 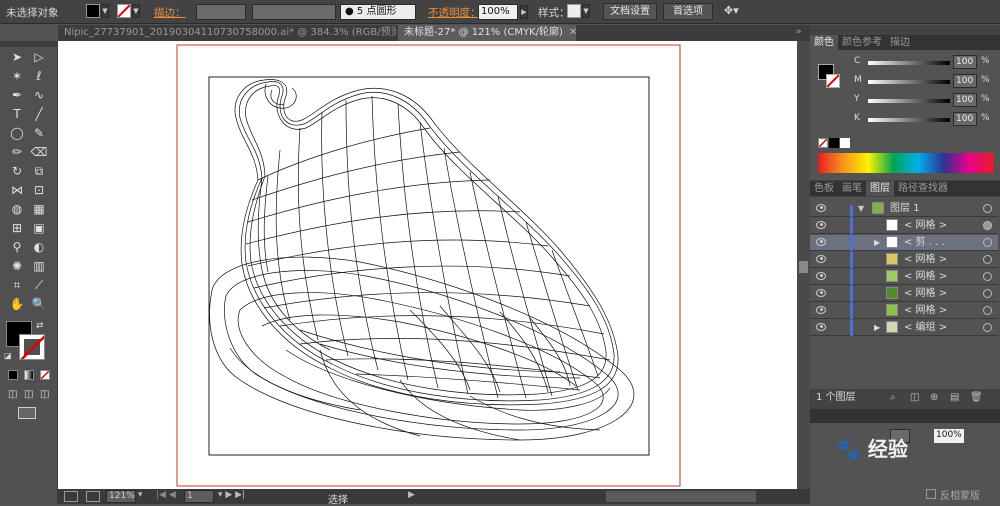 I want to click on tab-color: 颜色, so click(x=824, y=42).